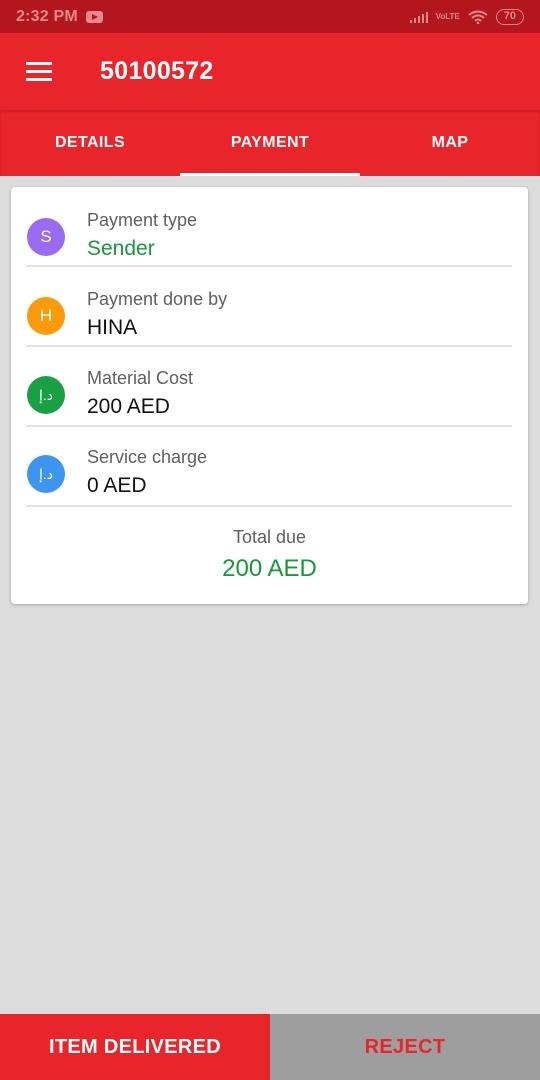 Image resolution: width=540 pixels, height=1080 pixels. I want to click on service-charge-value: 0 AED, so click(117, 485).